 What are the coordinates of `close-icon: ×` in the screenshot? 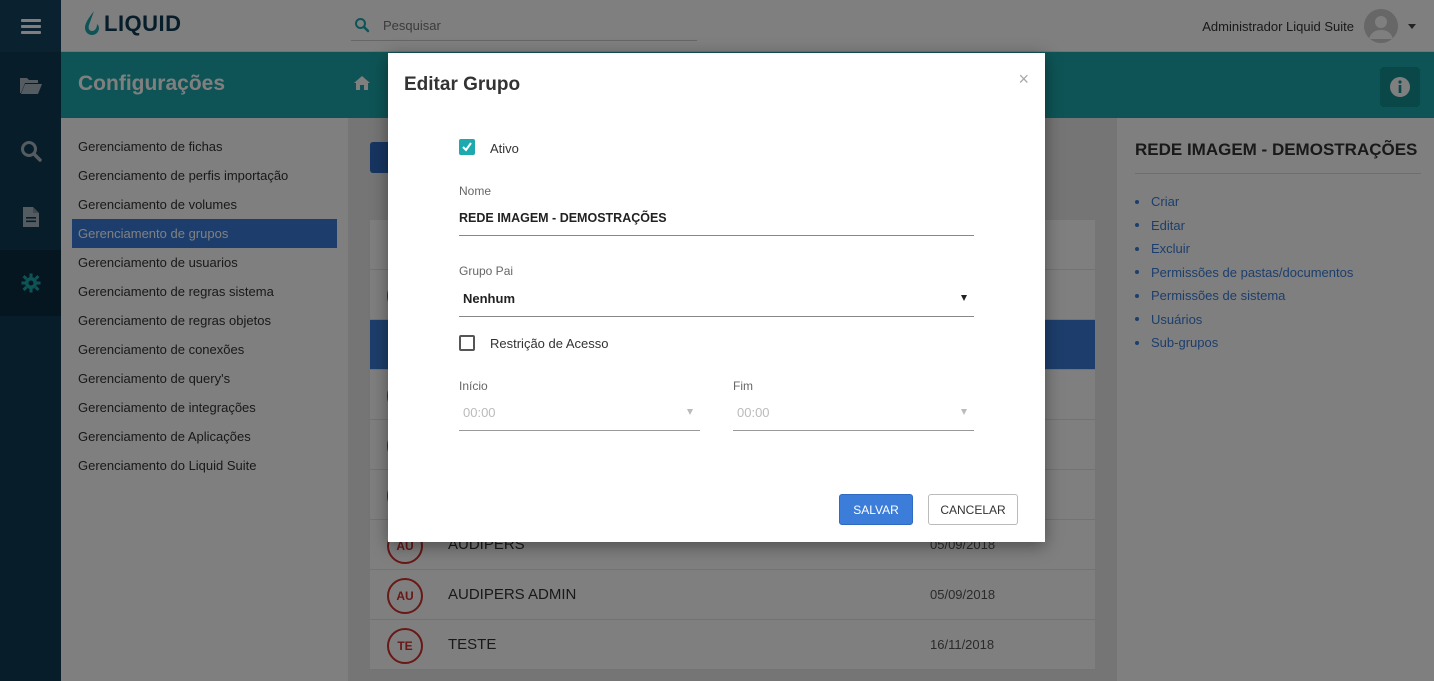 It's located at (1023, 79).